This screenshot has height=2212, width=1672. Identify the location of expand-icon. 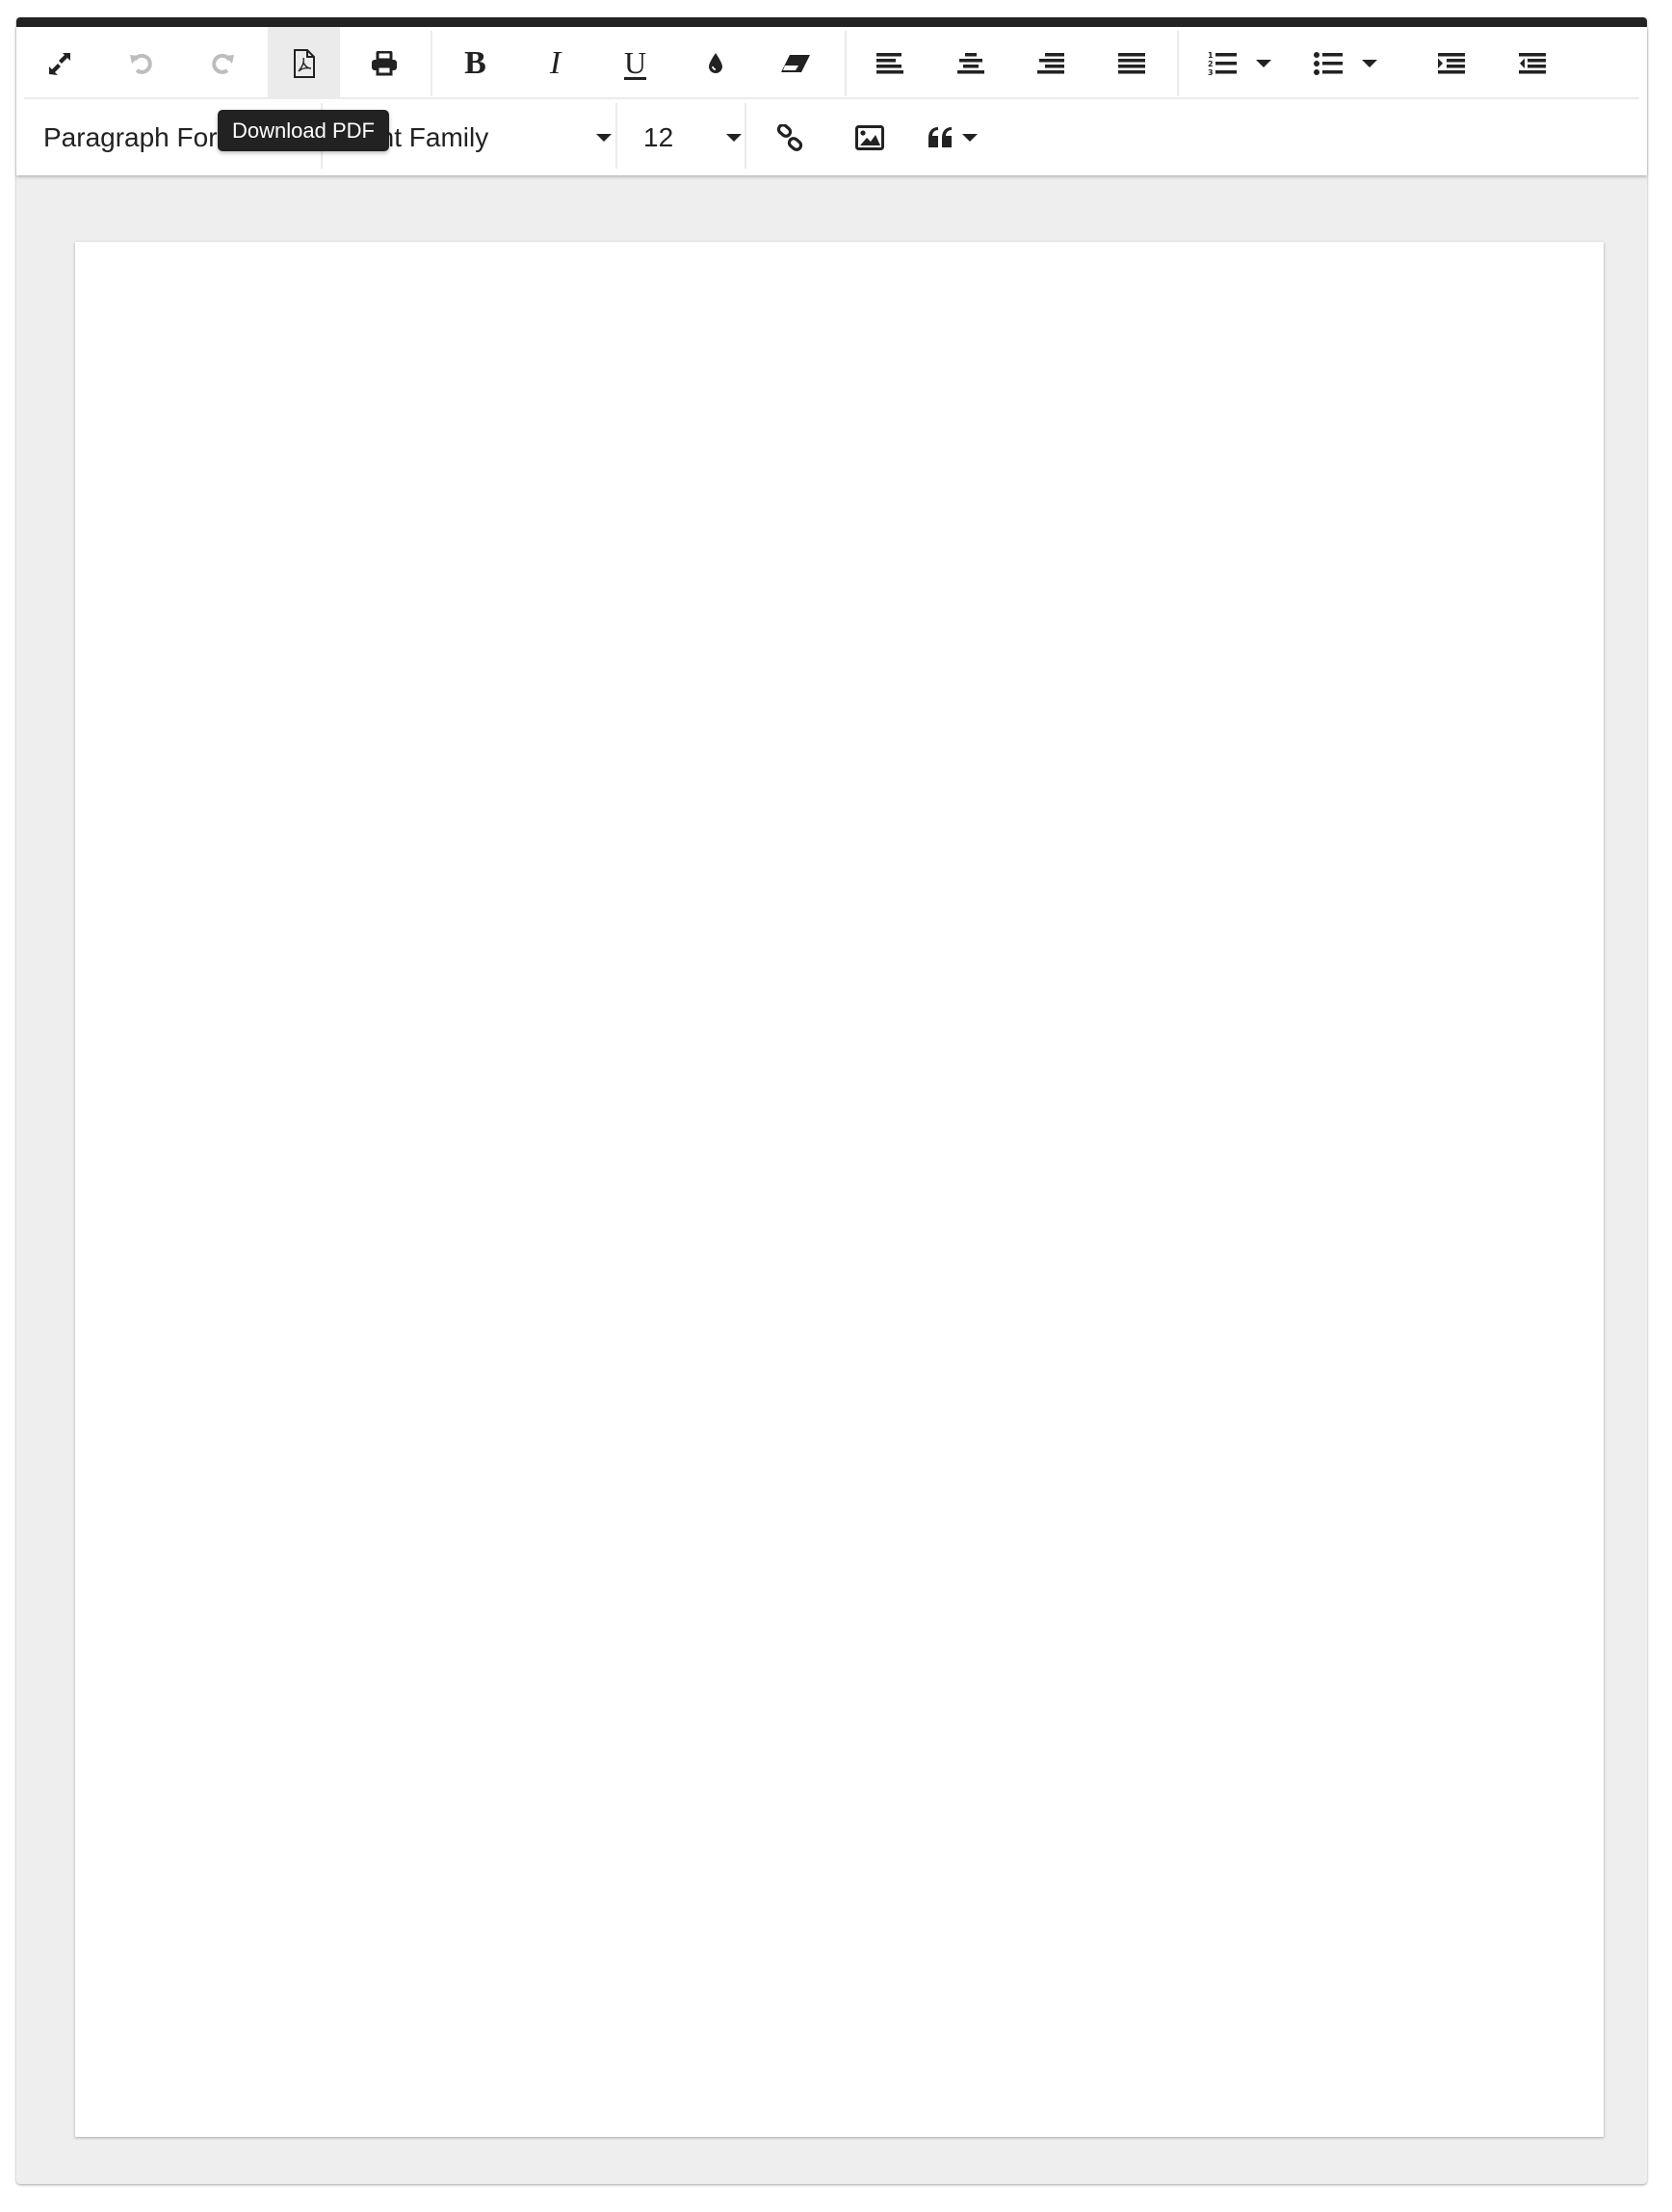
(60, 63).